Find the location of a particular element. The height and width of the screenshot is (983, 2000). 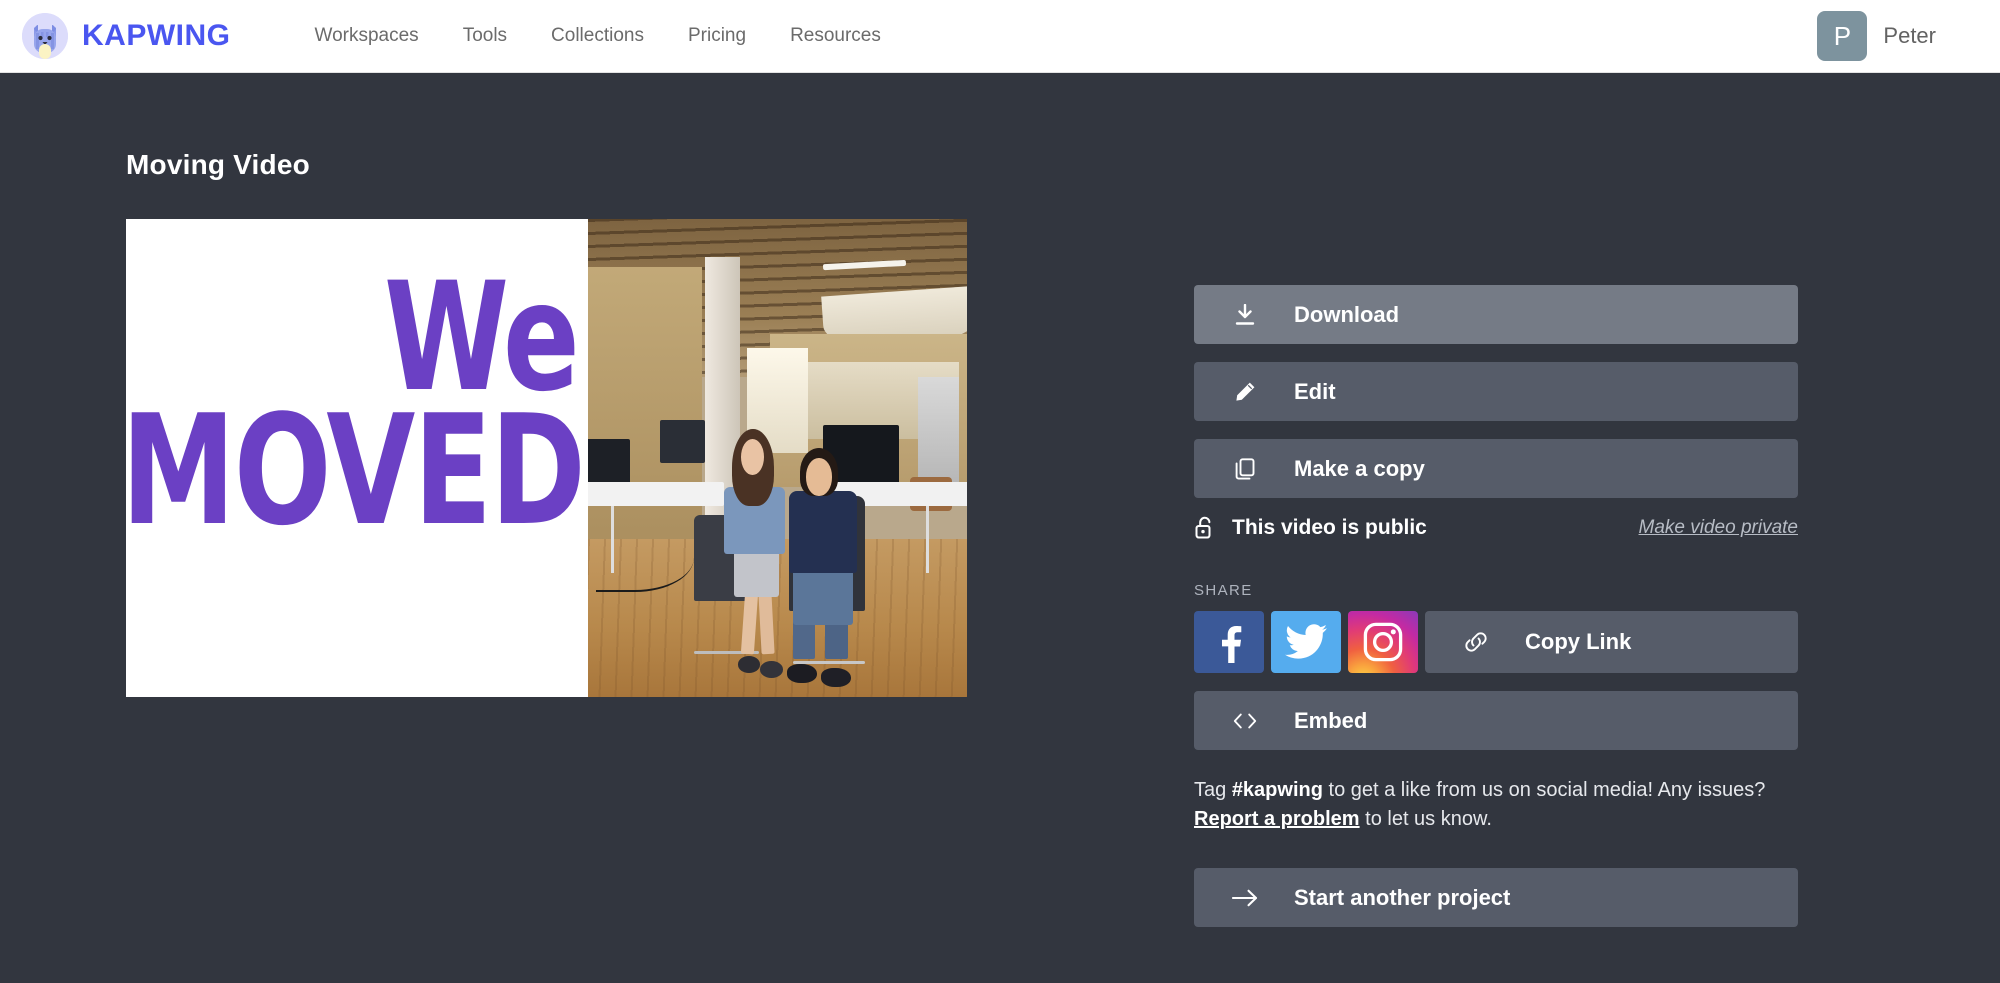

make-a-copy-button: Make a copy is located at coordinates (1496, 468).